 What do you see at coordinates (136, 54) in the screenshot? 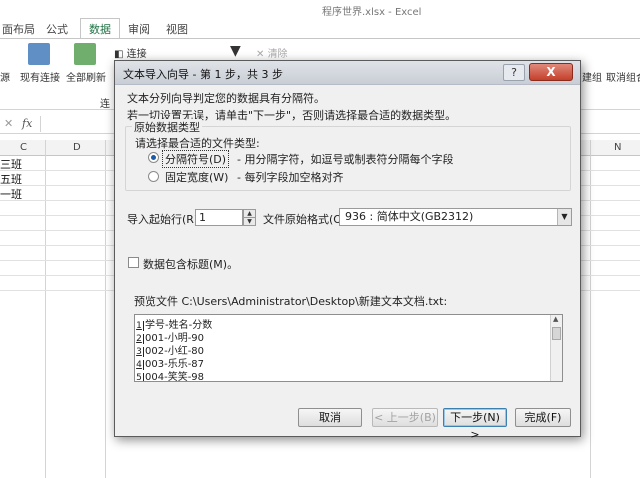
I see `connections-label: 连接` at bounding box center [136, 54].